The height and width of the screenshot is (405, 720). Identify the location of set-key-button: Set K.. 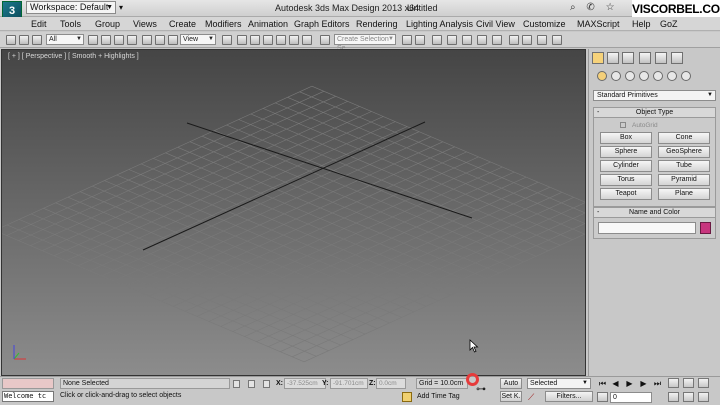
(511, 396).